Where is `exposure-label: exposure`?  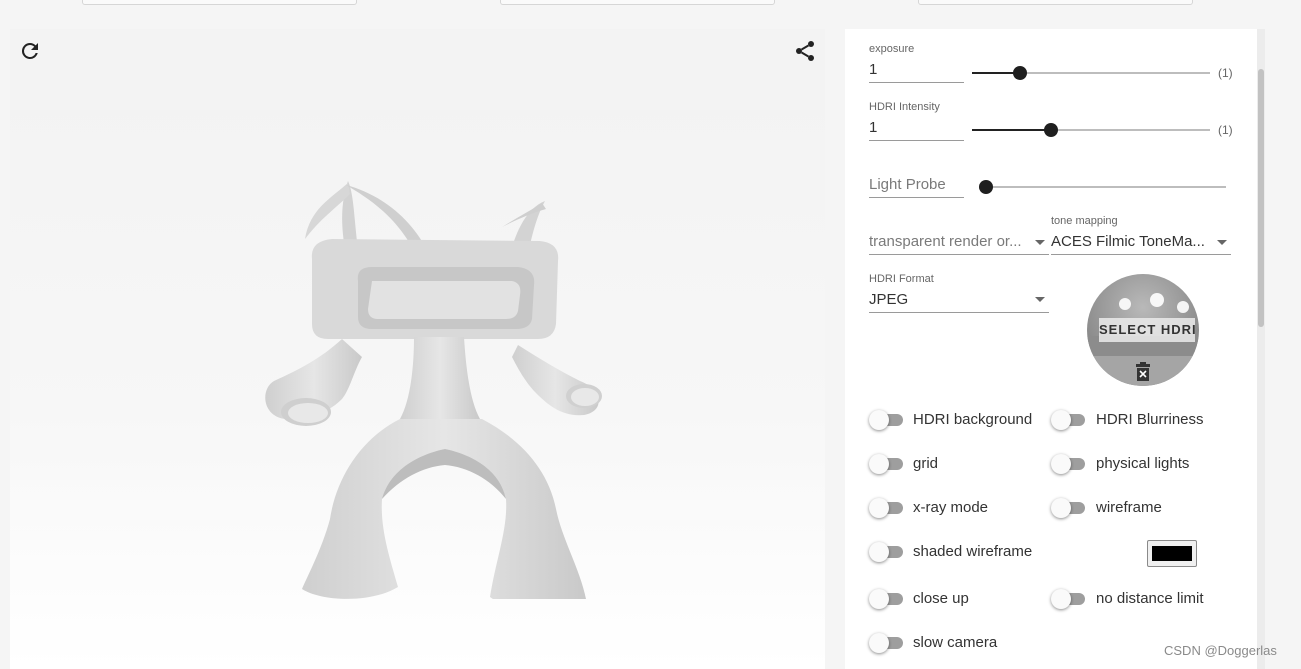 exposure-label: exposure is located at coordinates (892, 49).